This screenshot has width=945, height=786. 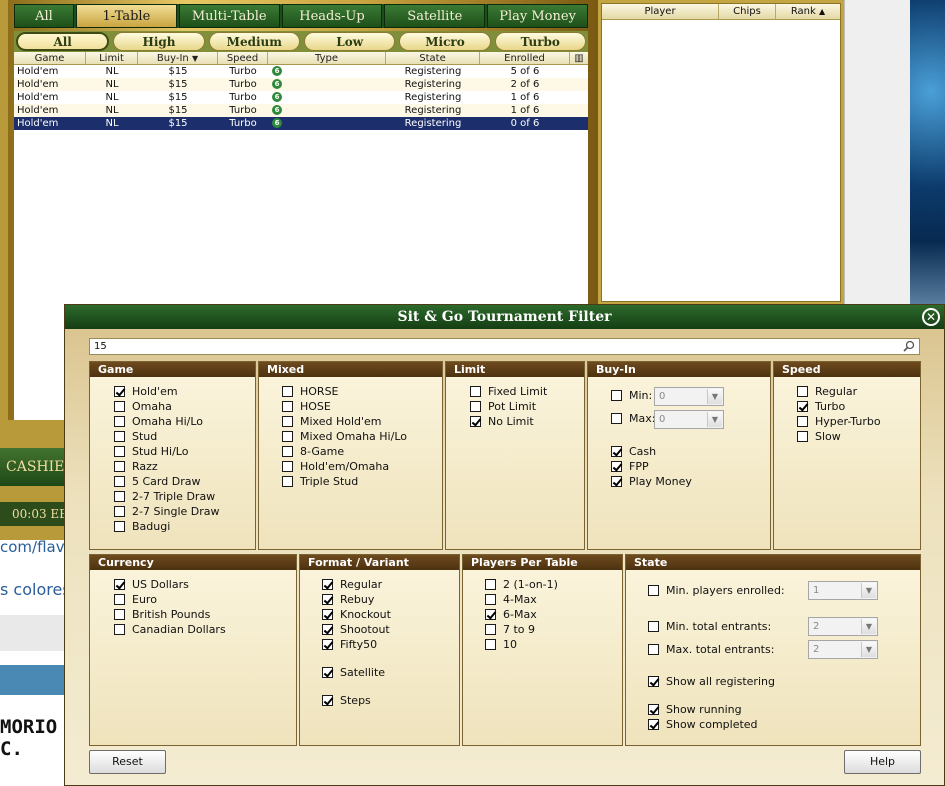 What do you see at coordinates (135, 436) in the screenshot?
I see `game-option: Stud` at bounding box center [135, 436].